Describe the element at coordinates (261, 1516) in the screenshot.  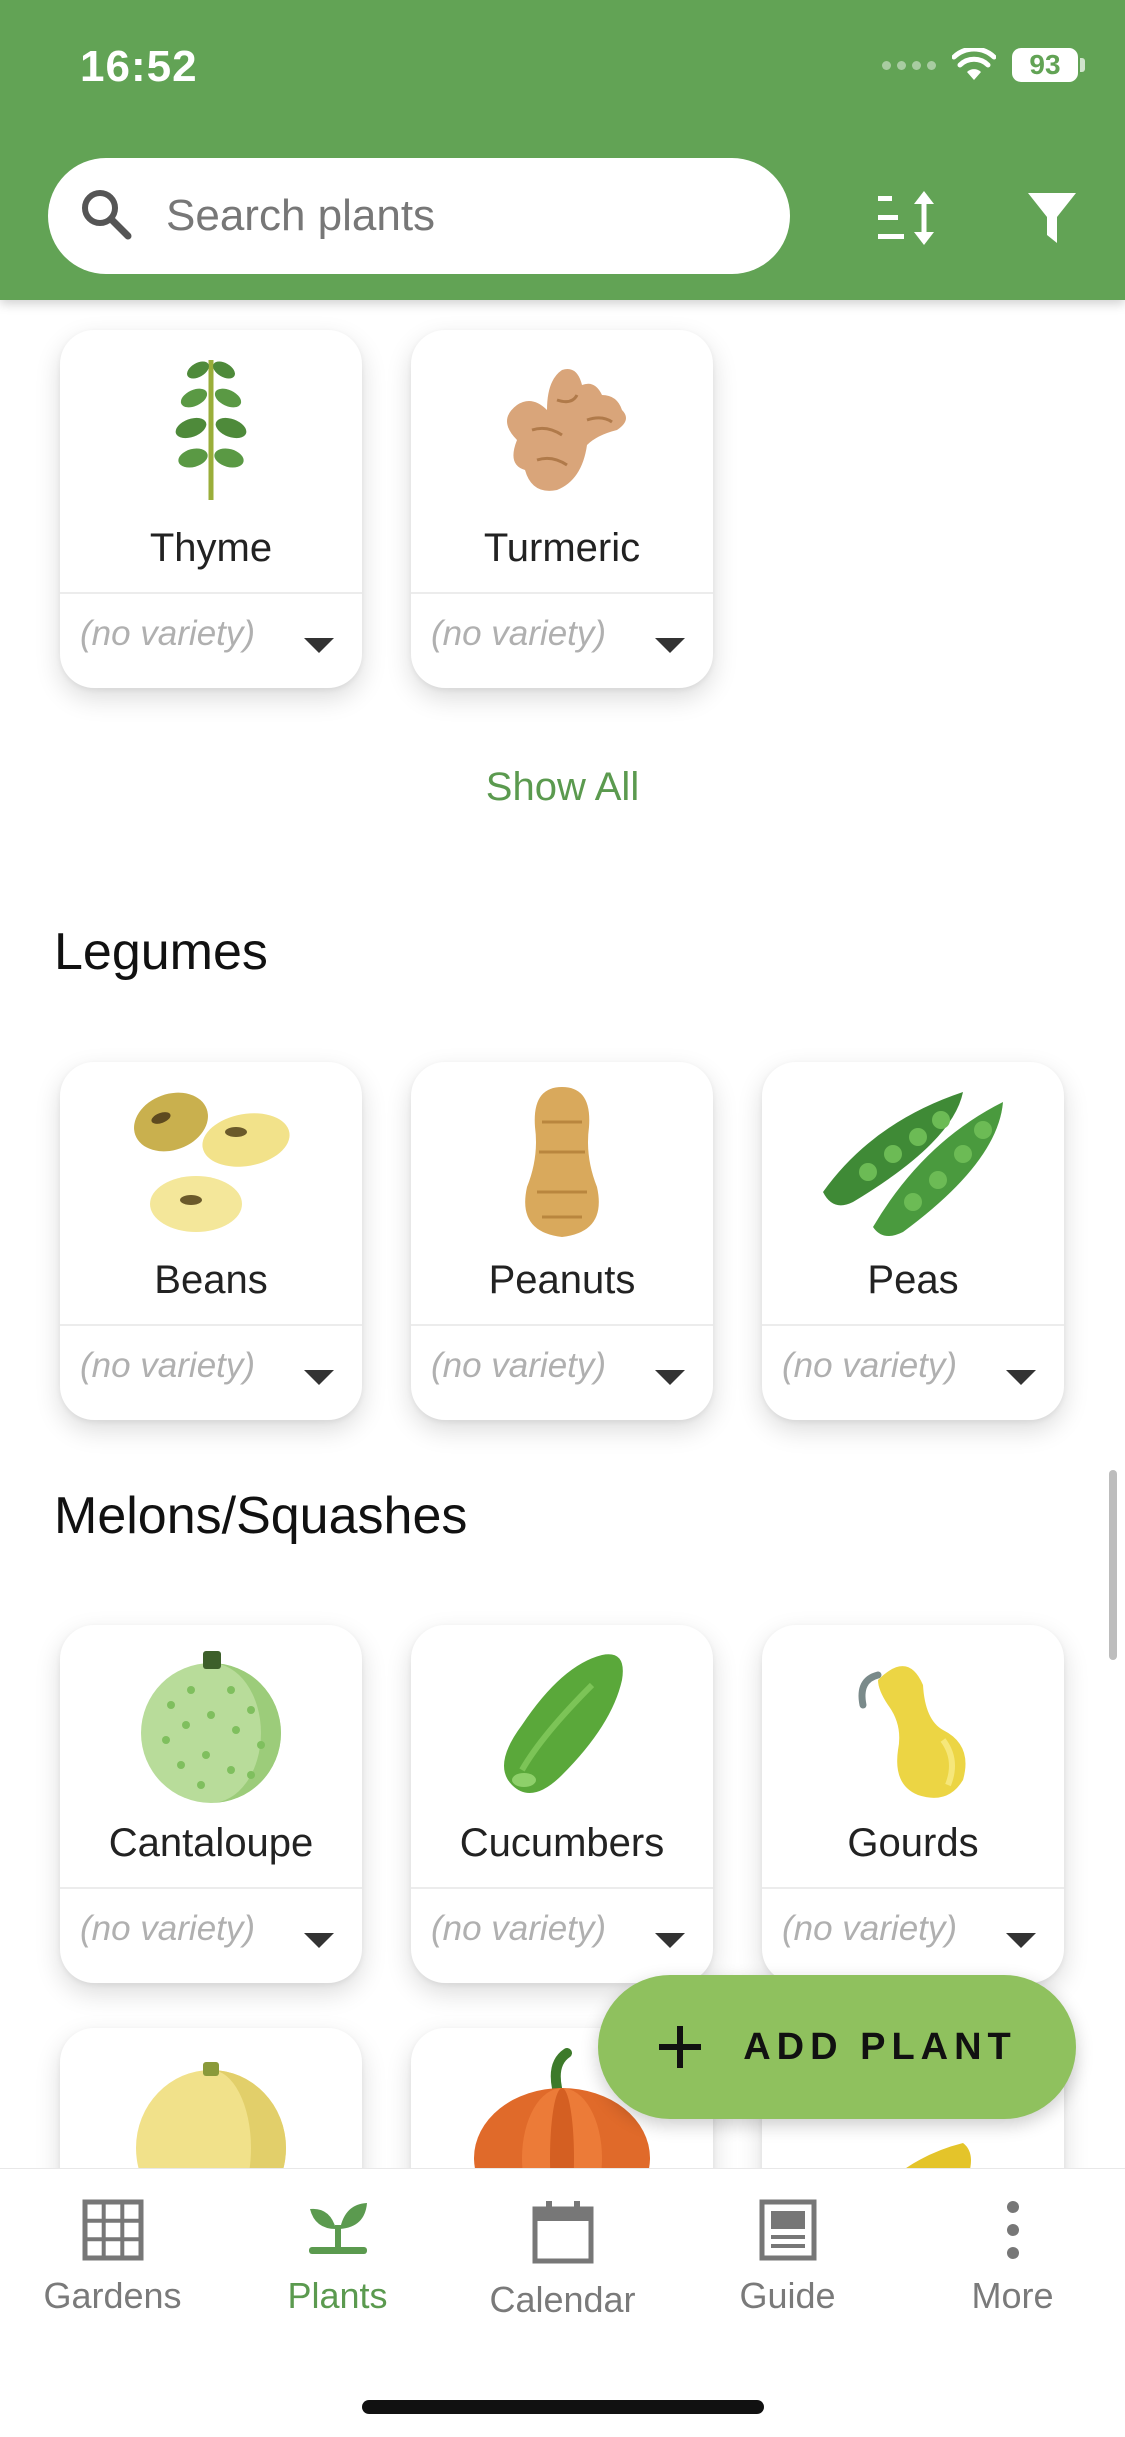
I see `section-title-melons: Melons/Squashes` at that location.